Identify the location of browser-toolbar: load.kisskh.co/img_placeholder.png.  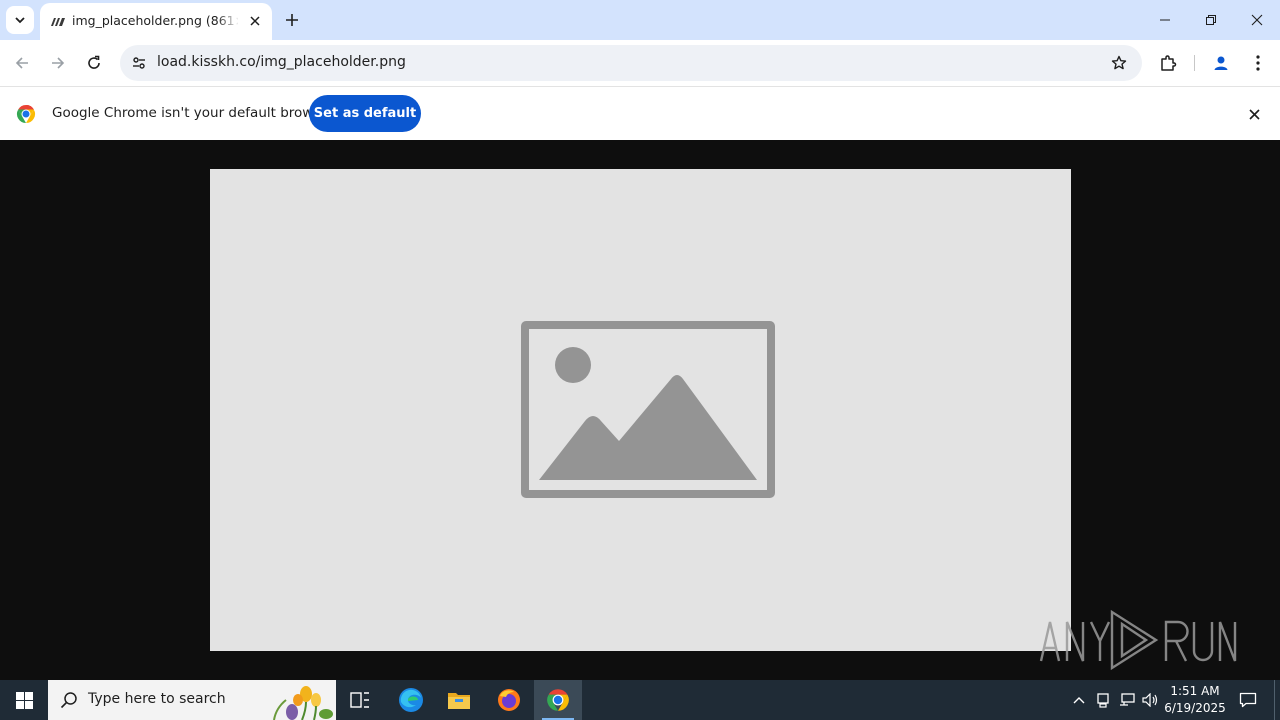
(640, 63).